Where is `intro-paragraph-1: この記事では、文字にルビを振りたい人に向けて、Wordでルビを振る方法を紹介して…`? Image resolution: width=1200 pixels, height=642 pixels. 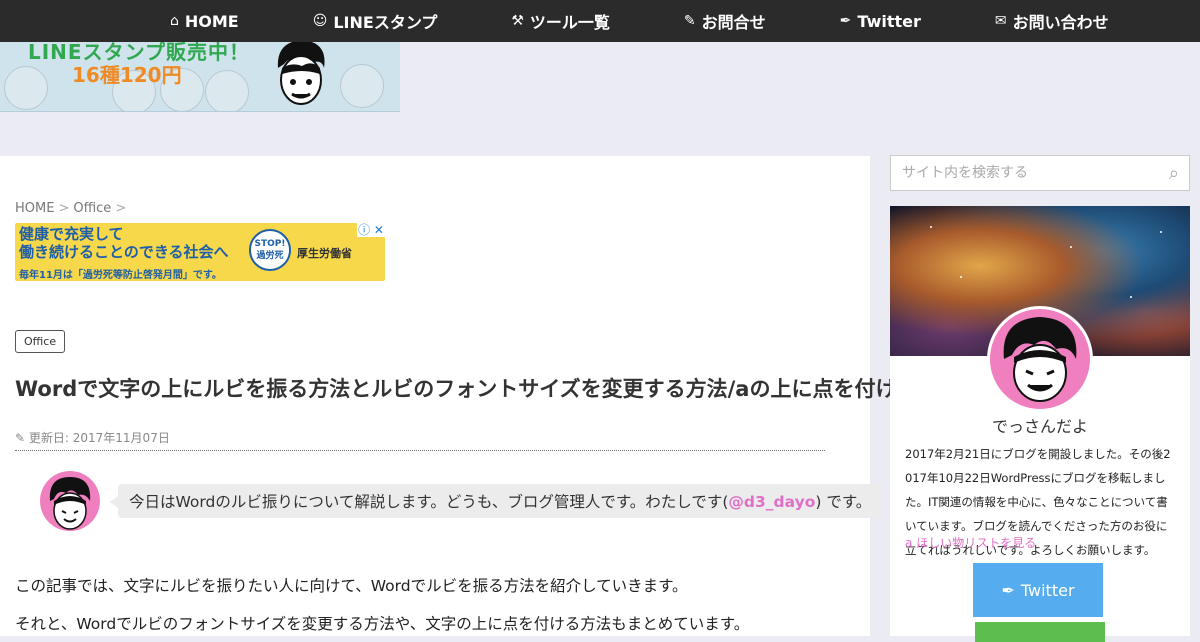 intro-paragraph-1: この記事では、文字にルビを振りたい人に向けて、Wordでルビを振る方法を紹介して… is located at coordinates (351, 586).